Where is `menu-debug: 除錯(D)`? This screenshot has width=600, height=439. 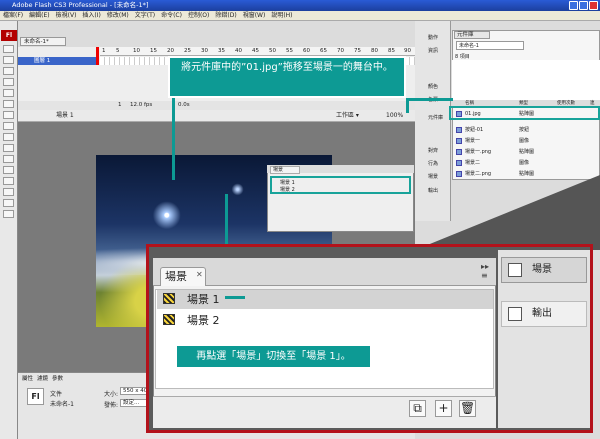
menu-debug: 除錯(D) is located at coordinates (225, 15).